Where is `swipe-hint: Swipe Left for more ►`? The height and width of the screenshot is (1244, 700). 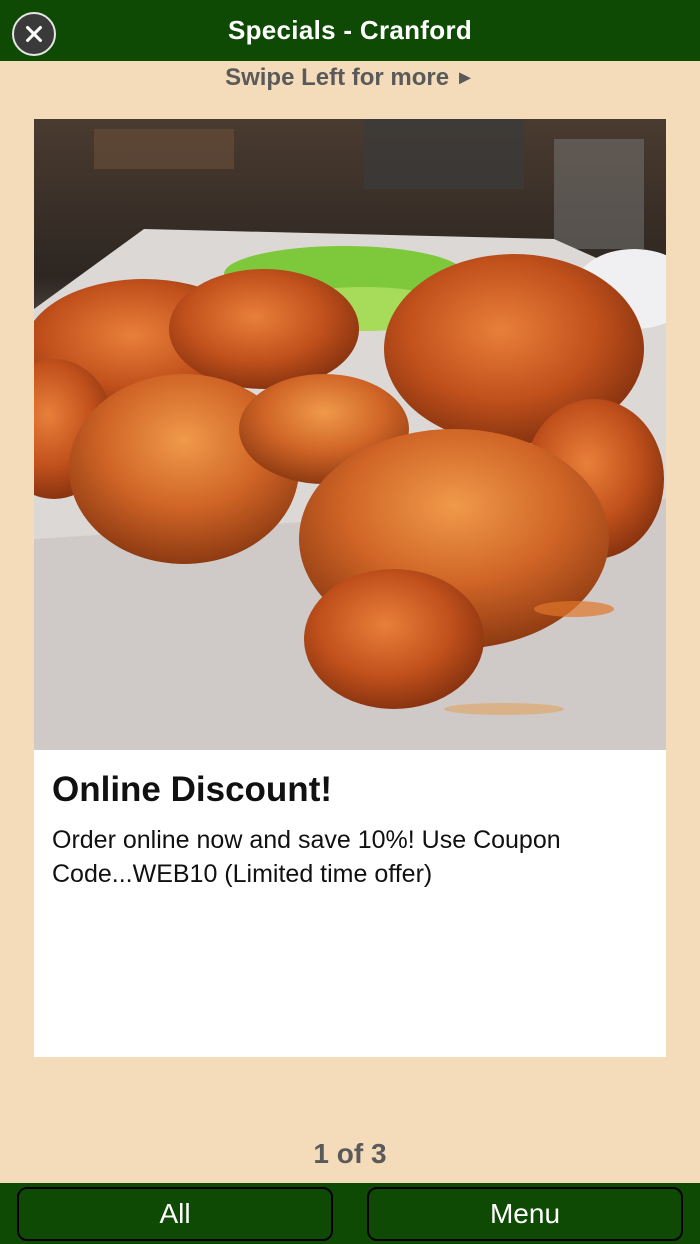
swipe-hint: Swipe Left for more ► is located at coordinates (350, 78).